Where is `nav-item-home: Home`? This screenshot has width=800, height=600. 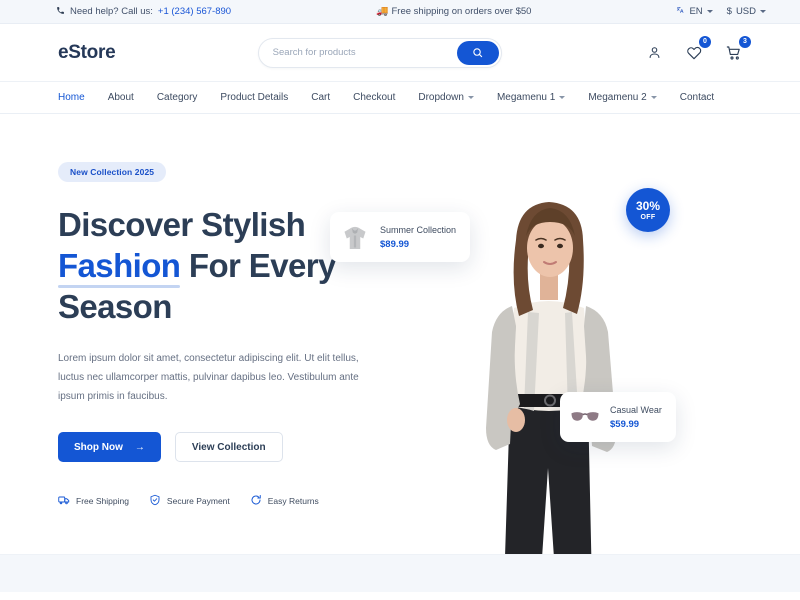 nav-item-home: Home is located at coordinates (71, 97).